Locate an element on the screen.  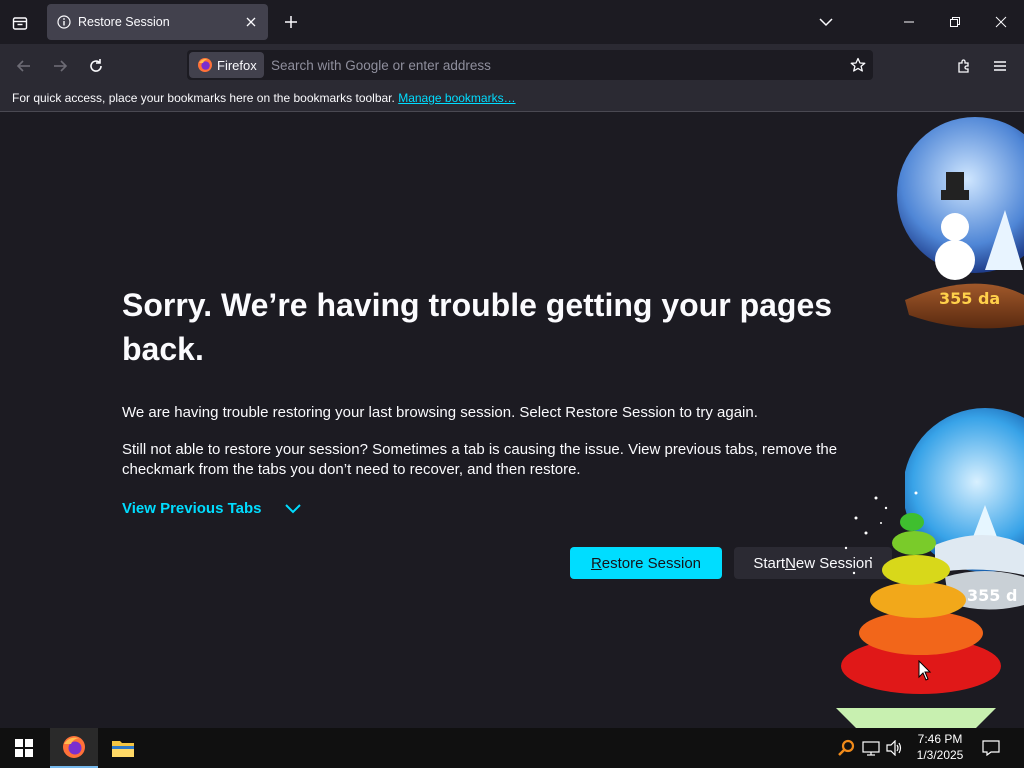
start-button is located at coordinates (24, 748).